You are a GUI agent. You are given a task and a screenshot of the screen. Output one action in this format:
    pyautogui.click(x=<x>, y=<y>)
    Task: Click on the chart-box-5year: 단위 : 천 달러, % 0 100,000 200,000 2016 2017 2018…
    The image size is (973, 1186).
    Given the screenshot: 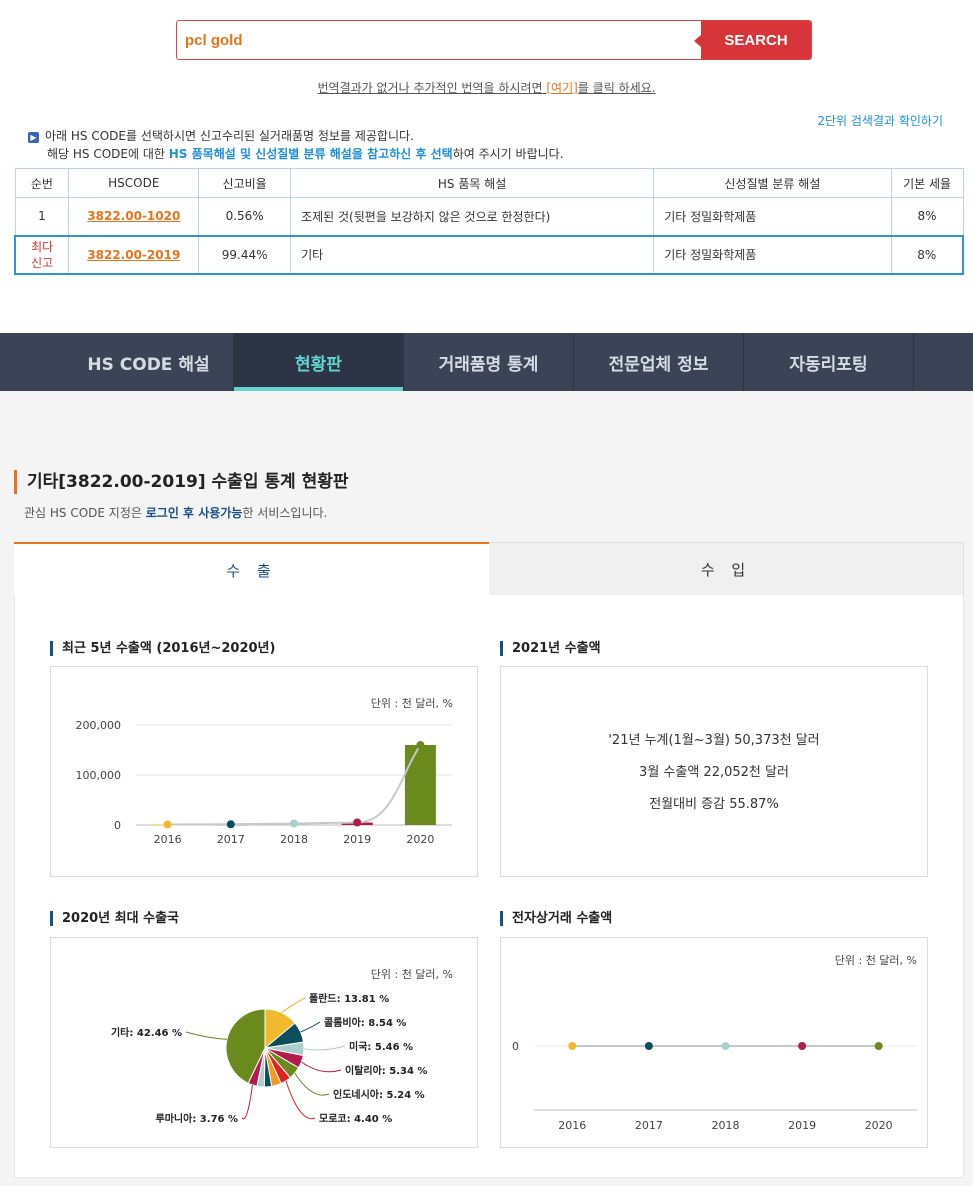 What is the action you would take?
    pyautogui.click(x=264, y=771)
    